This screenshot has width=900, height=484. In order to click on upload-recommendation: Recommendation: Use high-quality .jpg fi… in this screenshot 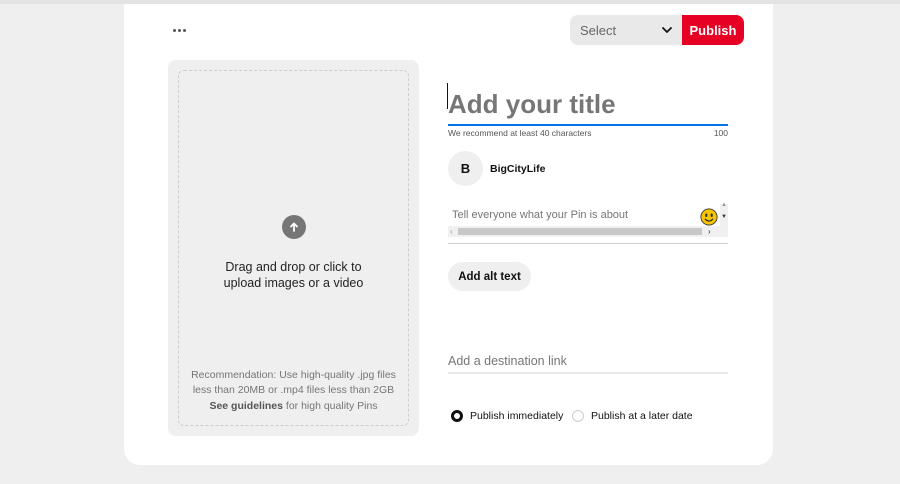, I will do `click(293, 382)`.